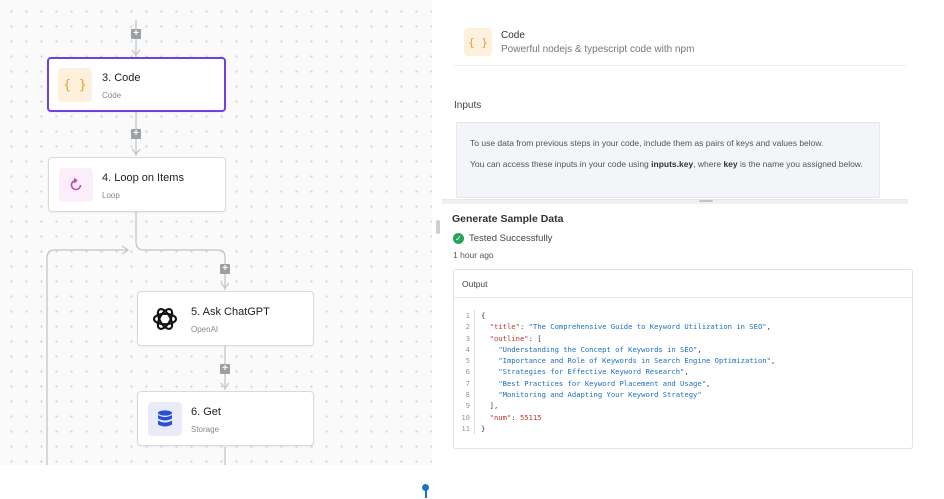 Image resolution: width=944 pixels, height=499 pixels. What do you see at coordinates (143, 178) in the screenshot?
I see `step-title: 4. Loop on Items` at bounding box center [143, 178].